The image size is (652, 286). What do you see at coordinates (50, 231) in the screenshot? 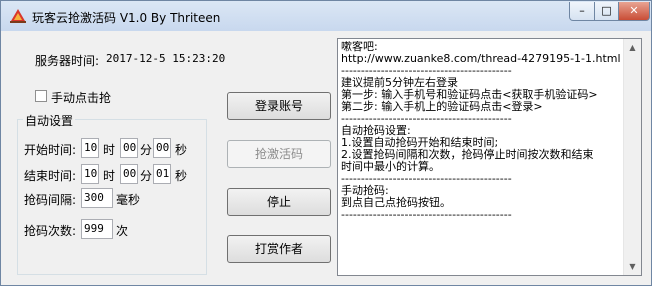
I see `count-label: 抢码次数:` at bounding box center [50, 231].